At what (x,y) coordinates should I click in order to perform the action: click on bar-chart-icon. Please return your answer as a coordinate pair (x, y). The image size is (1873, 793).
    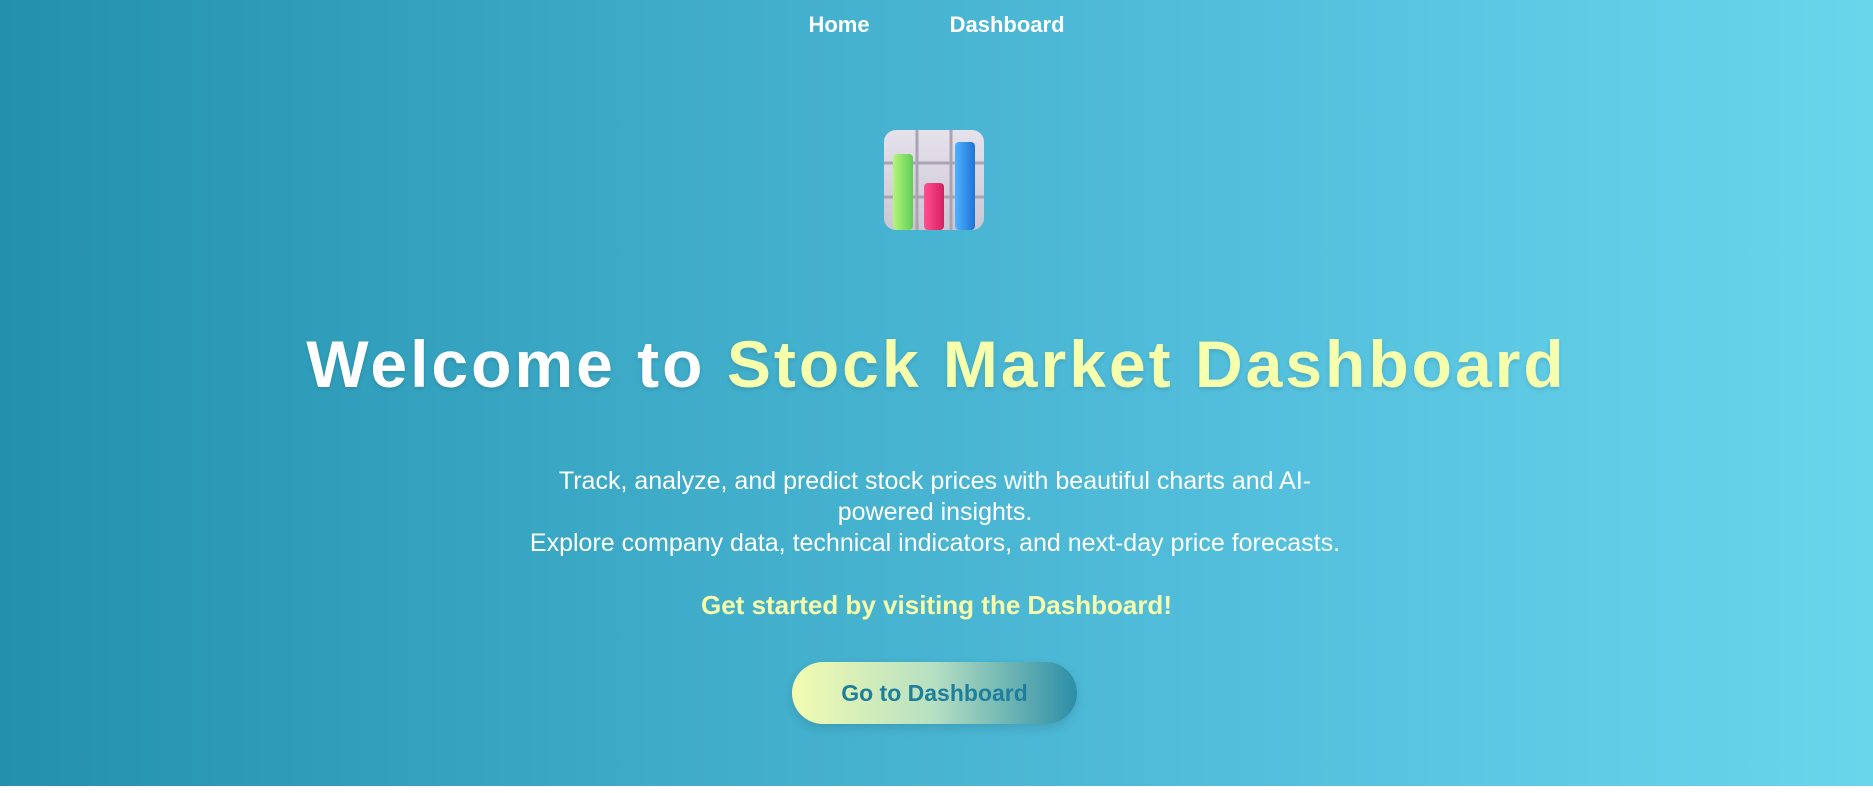
    Looking at the image, I should click on (934, 180).